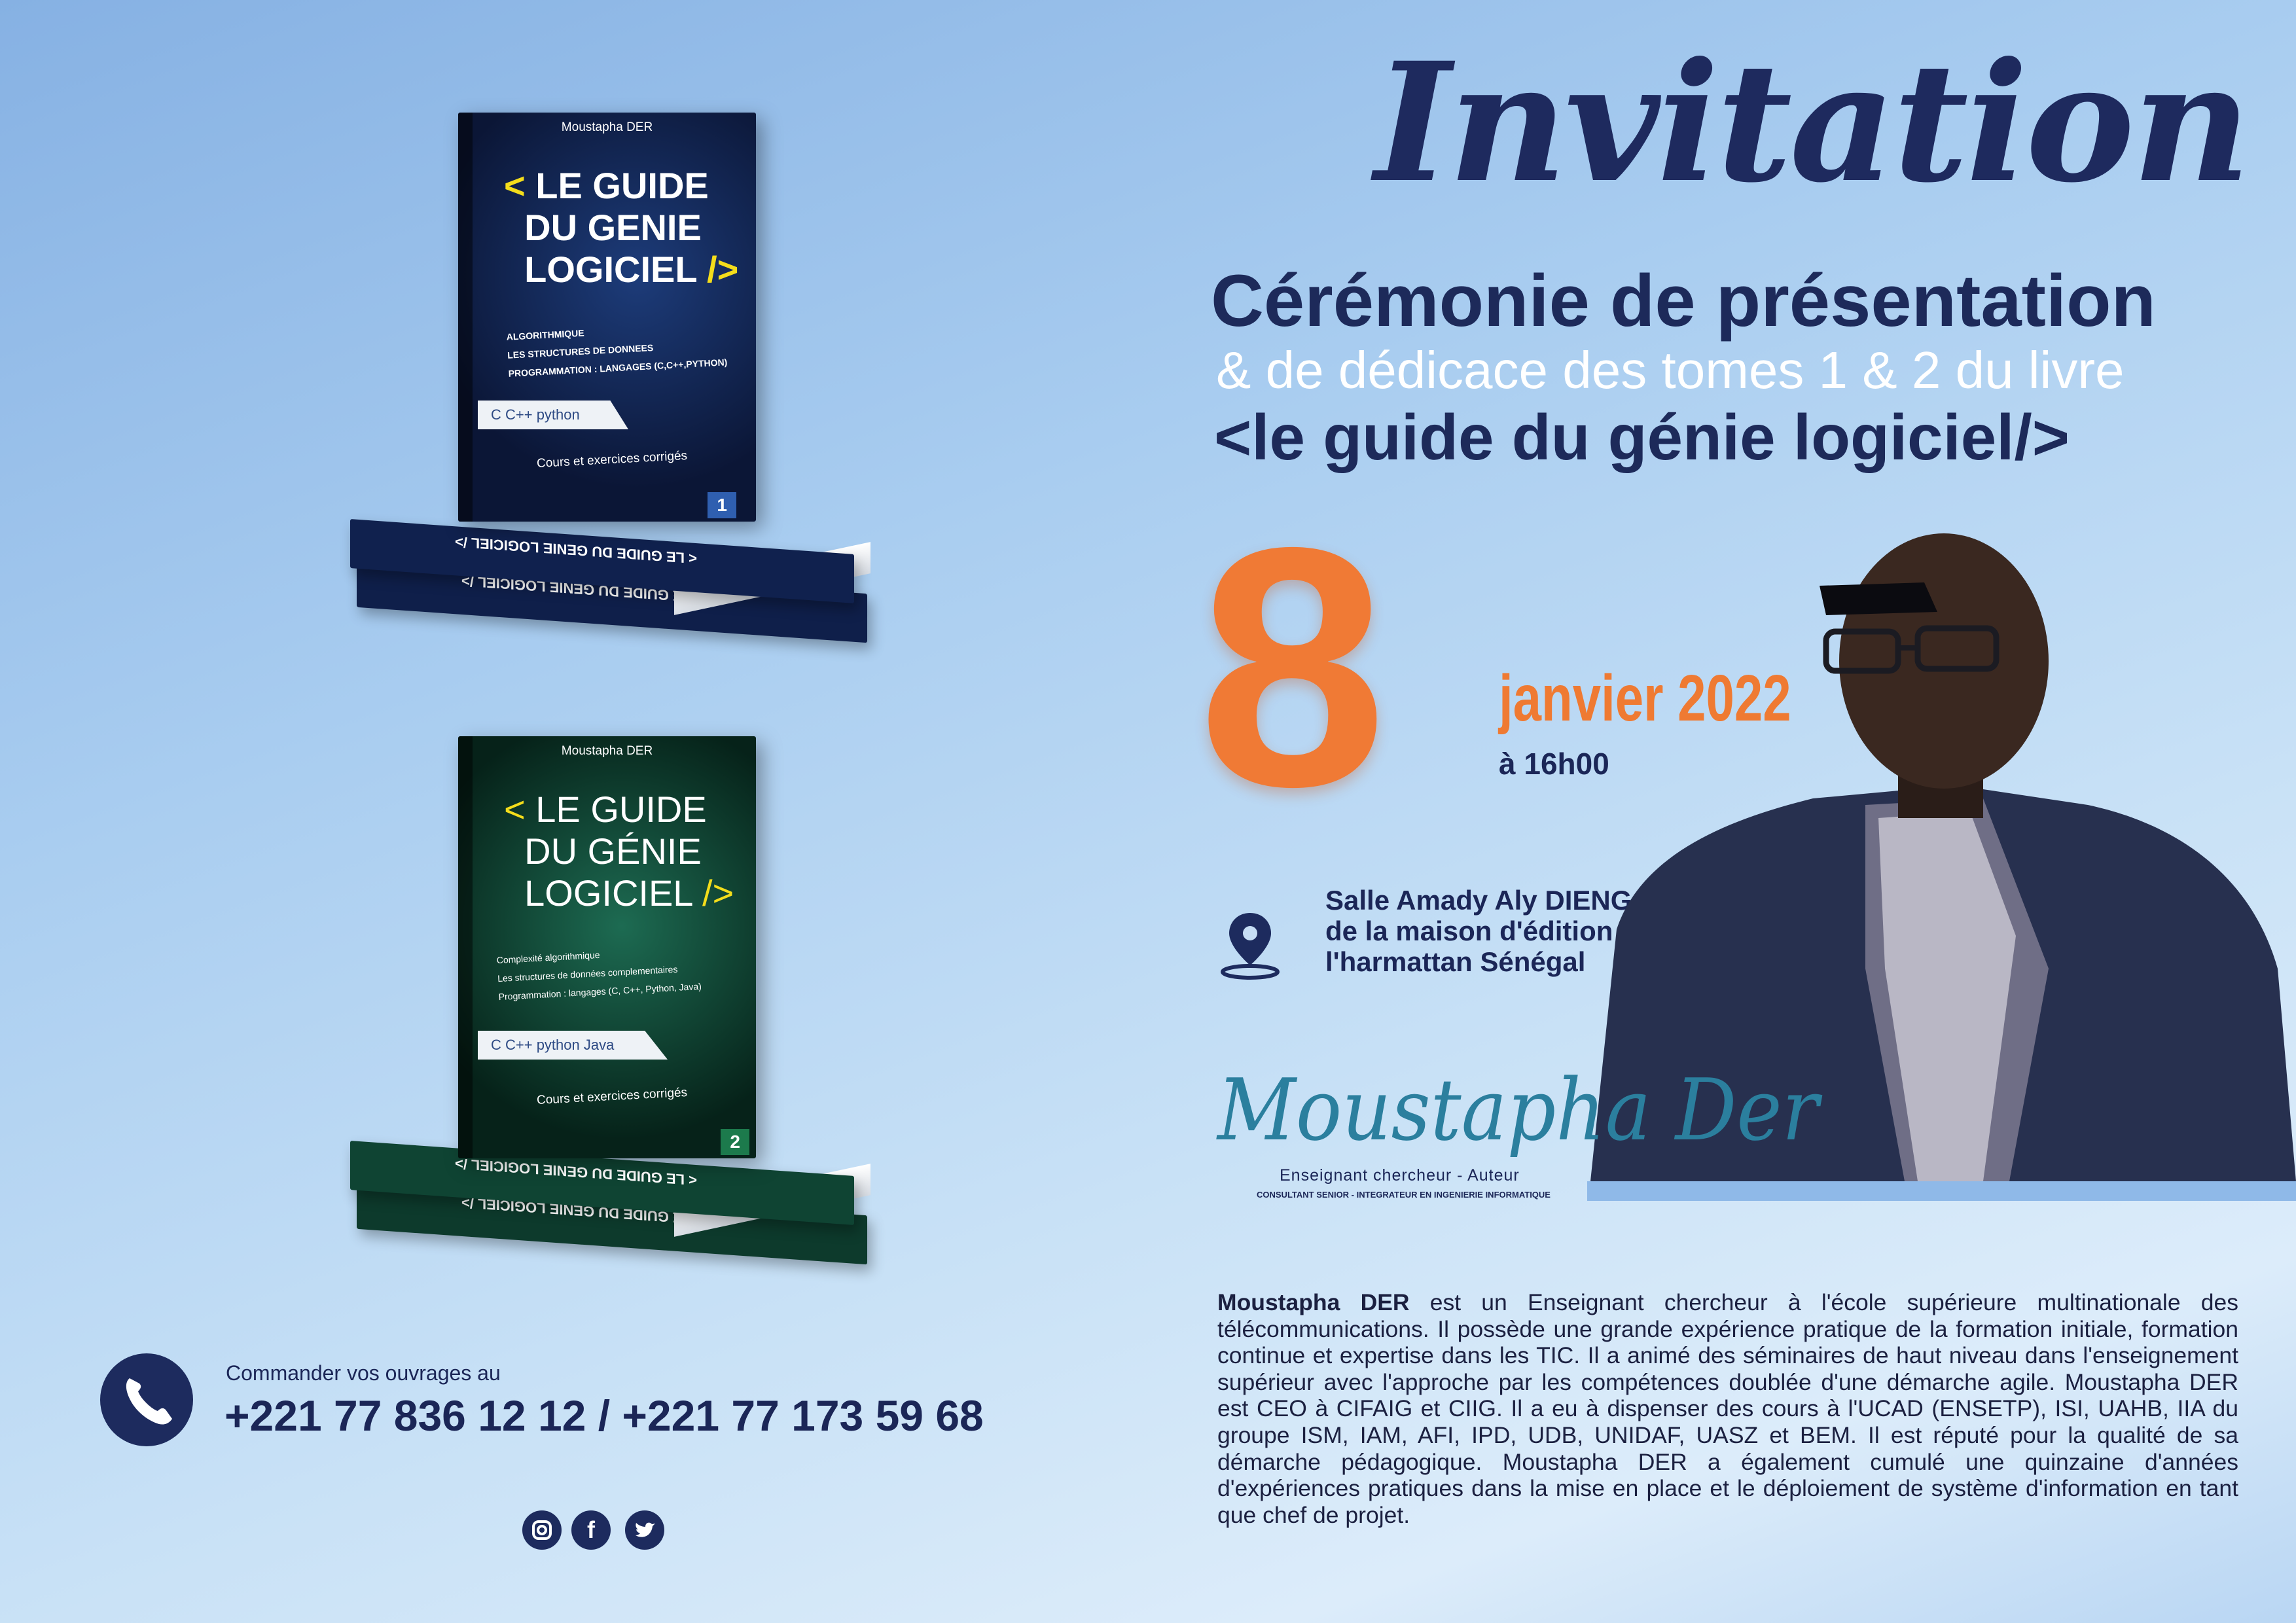 Image resolution: width=2296 pixels, height=1623 pixels. I want to click on venue-line: Salle Amady Aly DIENG, so click(1478, 901).